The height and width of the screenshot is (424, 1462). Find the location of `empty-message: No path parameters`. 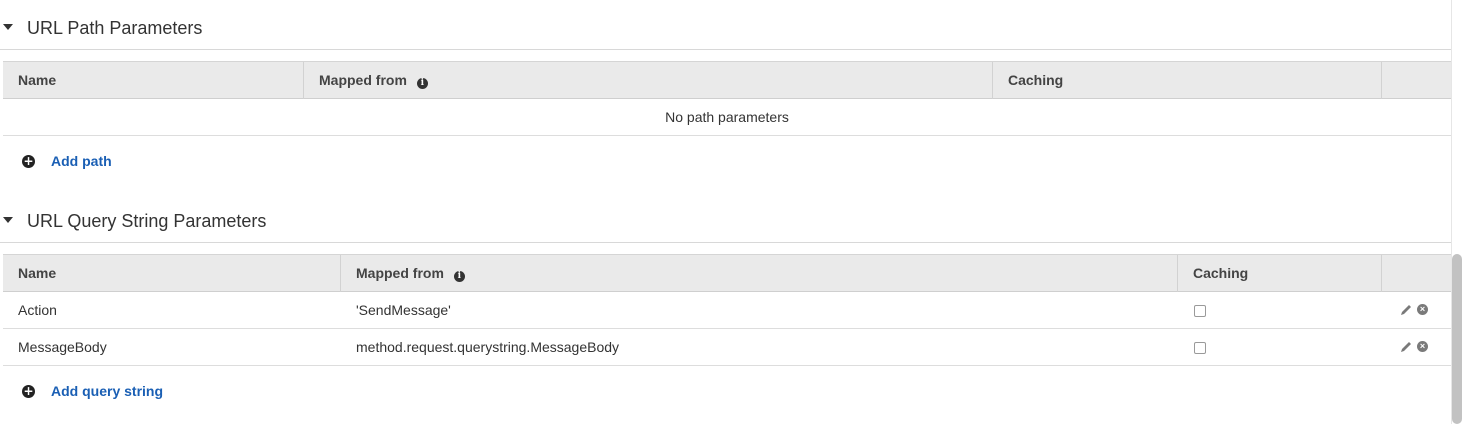

empty-message: No path parameters is located at coordinates (727, 117).